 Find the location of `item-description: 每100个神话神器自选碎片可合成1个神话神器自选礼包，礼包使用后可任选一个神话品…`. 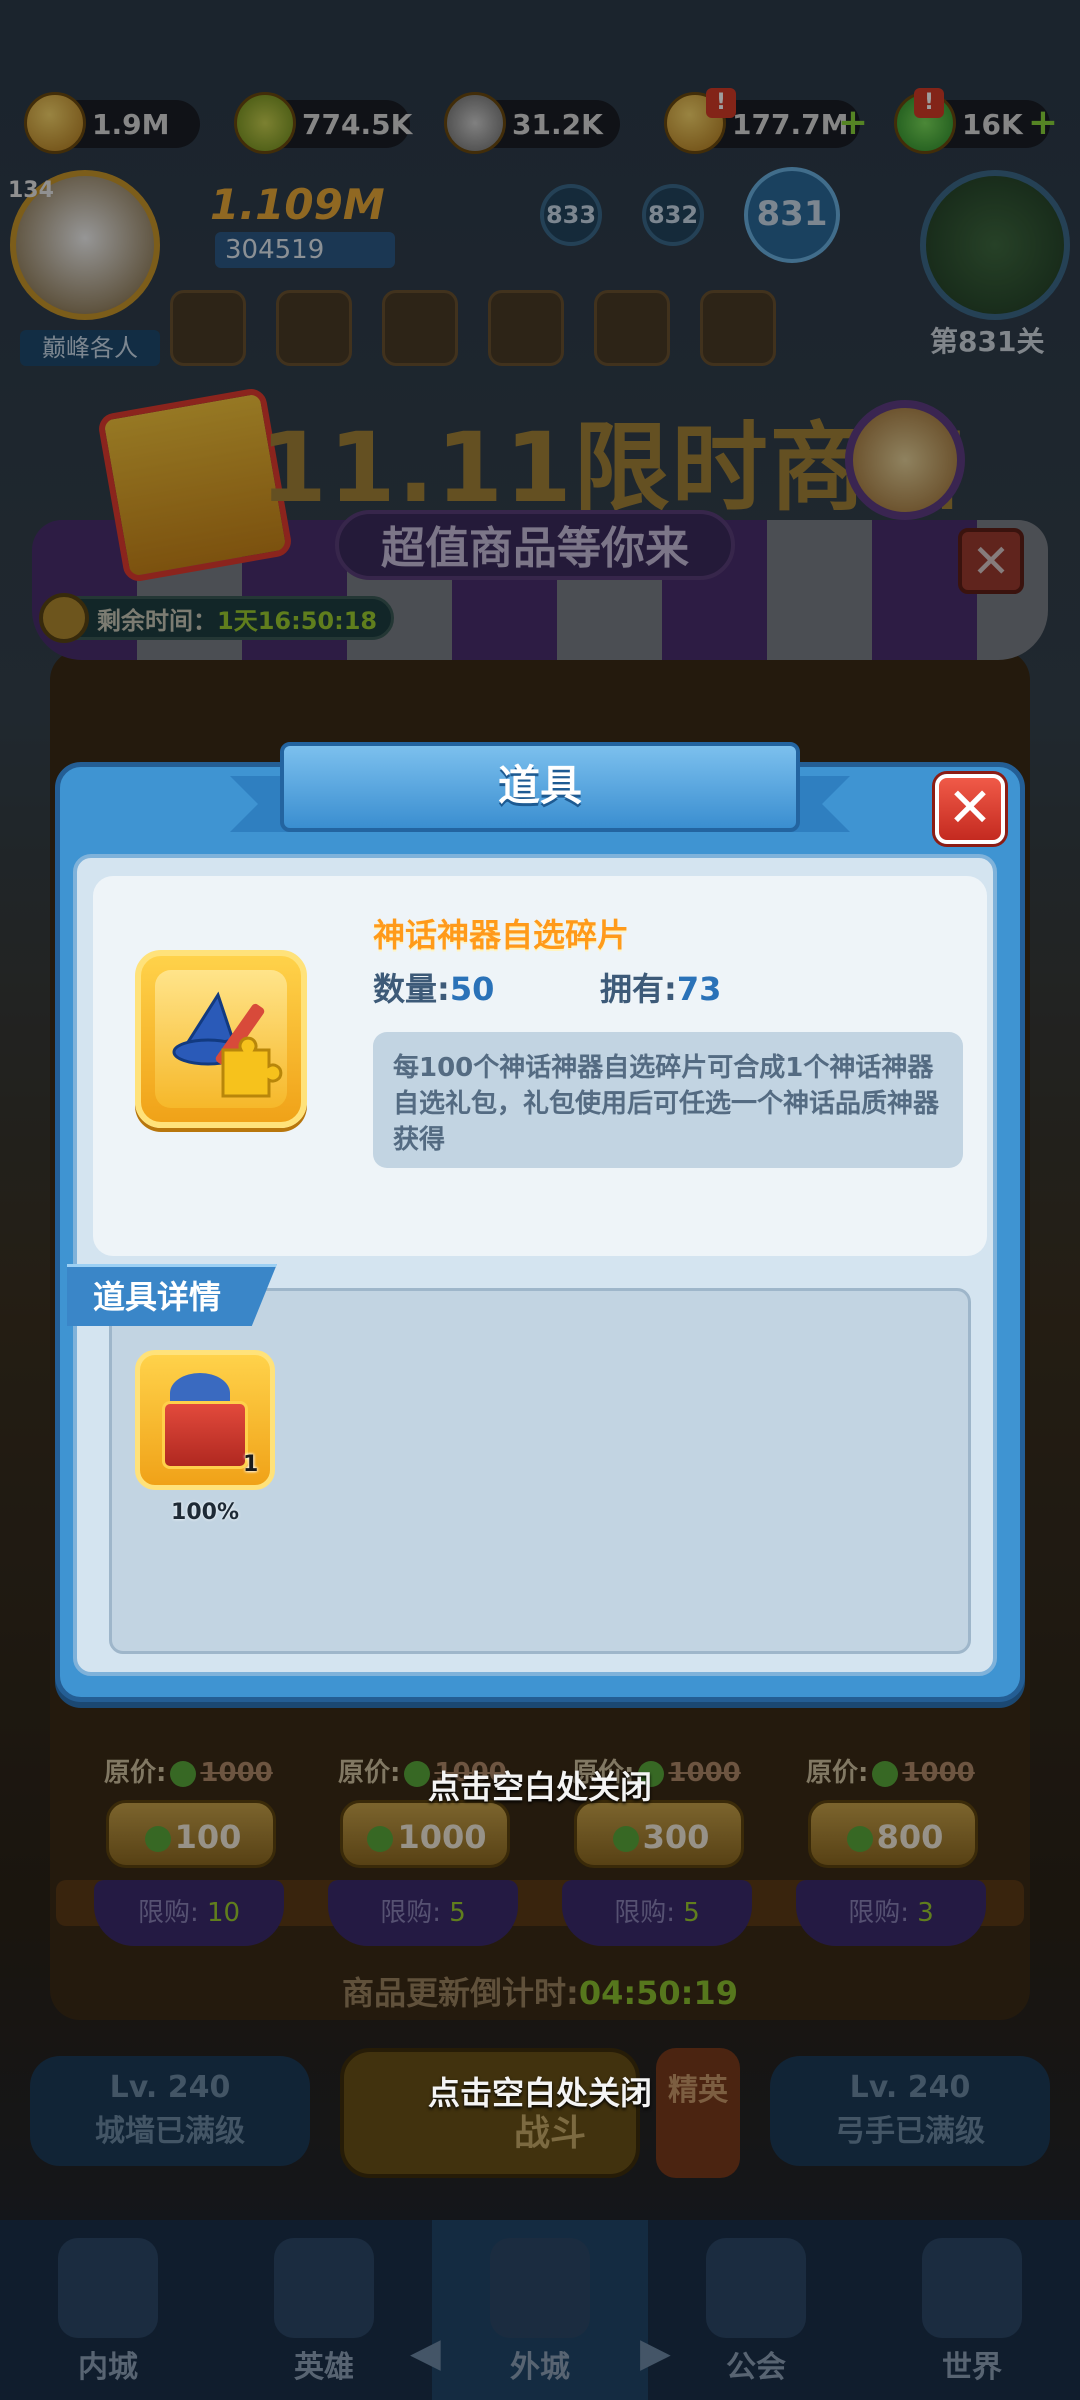

item-description: 每100个神话神器自选碎片可合成1个神话神器自选礼包，礼包使用后可任选一个神话品… is located at coordinates (668, 1100).